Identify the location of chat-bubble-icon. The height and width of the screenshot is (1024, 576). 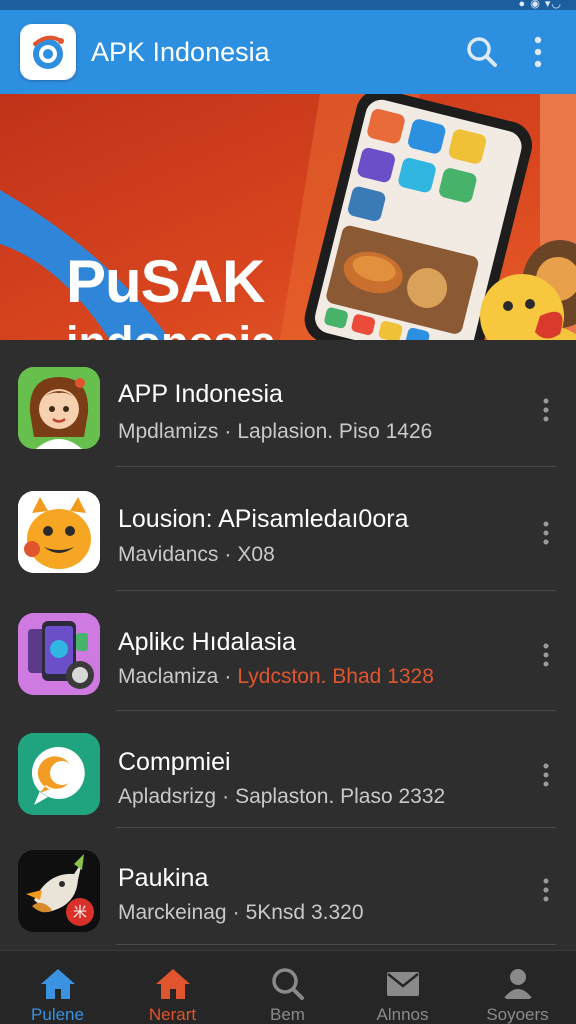
(59, 774).